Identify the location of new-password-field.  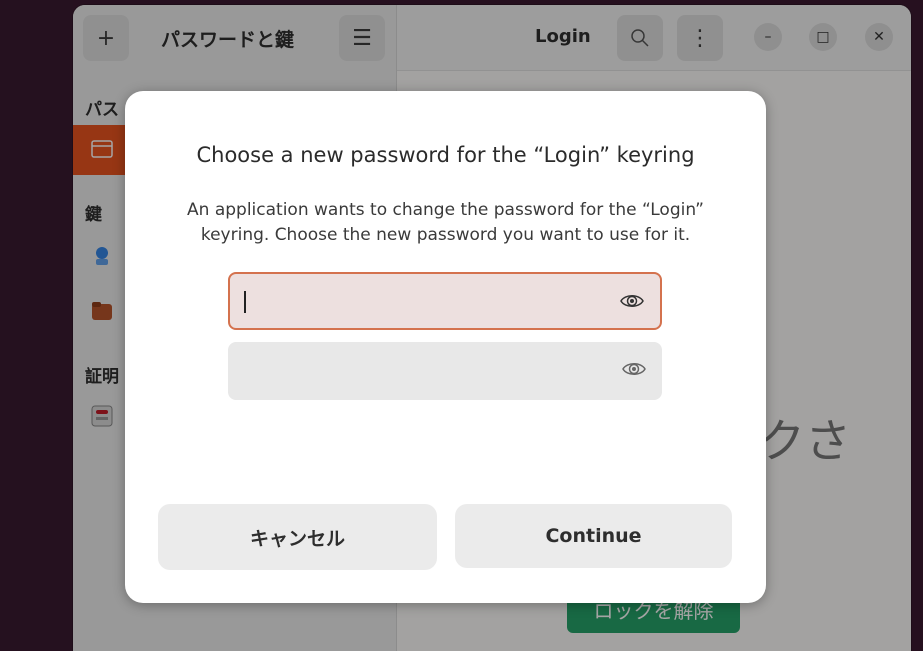
(445, 301).